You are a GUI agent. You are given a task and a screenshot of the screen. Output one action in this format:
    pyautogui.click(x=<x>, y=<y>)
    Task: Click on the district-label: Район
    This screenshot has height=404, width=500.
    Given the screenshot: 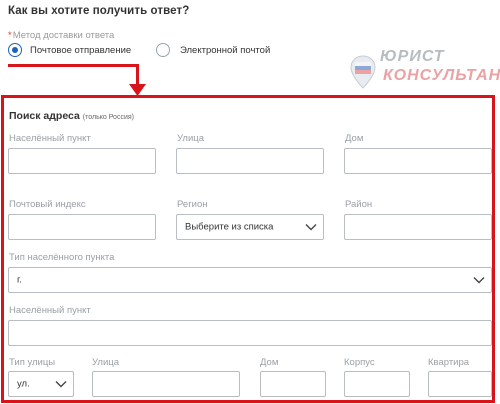 What is the action you would take?
    pyautogui.click(x=359, y=204)
    